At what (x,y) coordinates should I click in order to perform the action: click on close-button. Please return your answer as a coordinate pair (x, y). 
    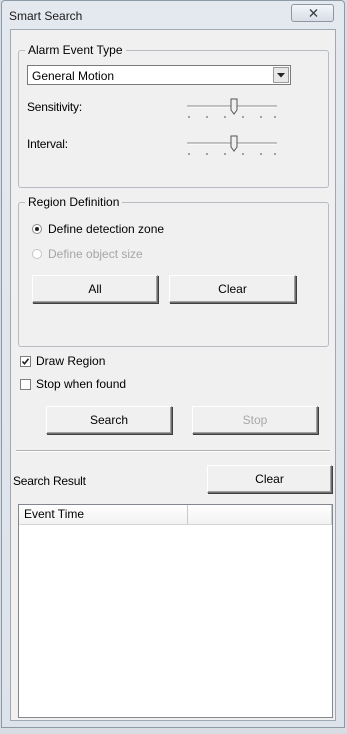
    Looking at the image, I should click on (312, 13).